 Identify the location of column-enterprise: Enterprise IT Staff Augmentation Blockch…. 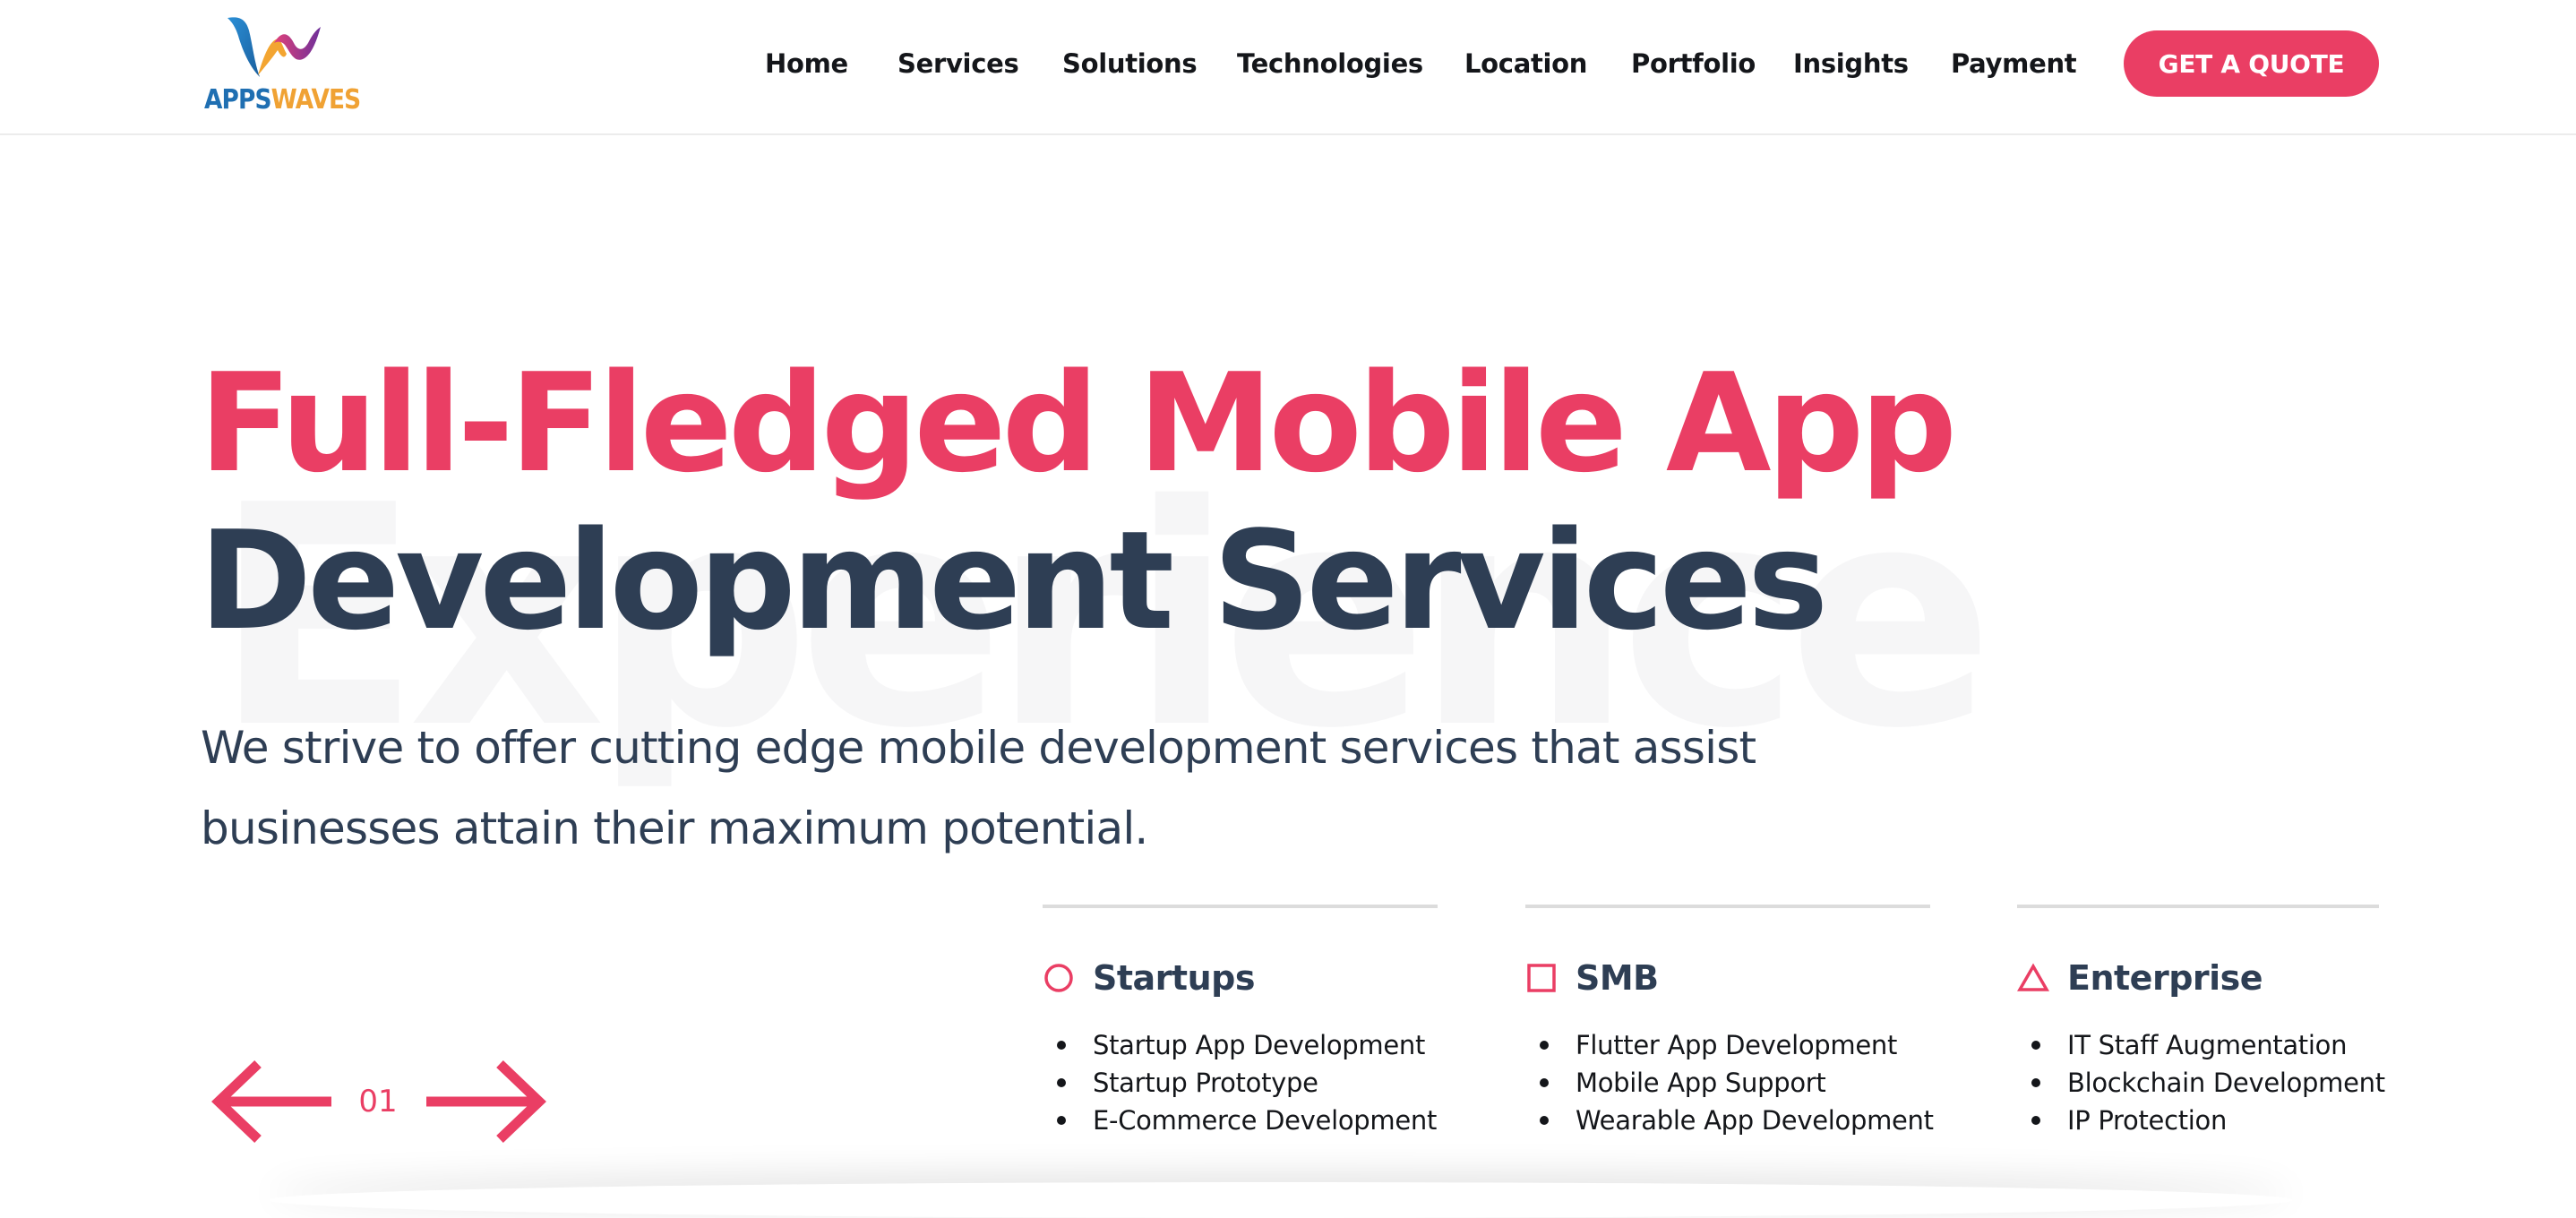
(2201, 1021).